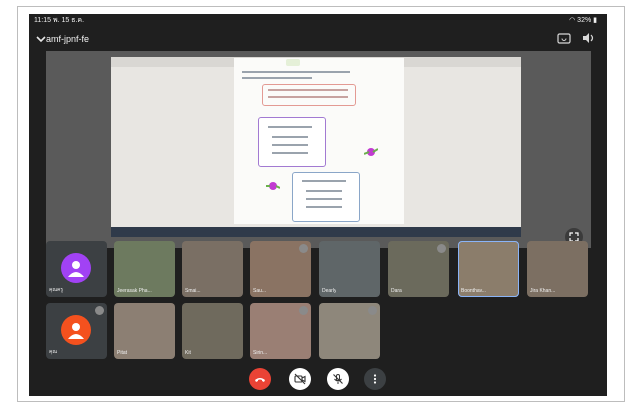 The image size is (633, 407). What do you see at coordinates (329, 291) in the screenshot?
I see `participant-name: Dearly` at bounding box center [329, 291].